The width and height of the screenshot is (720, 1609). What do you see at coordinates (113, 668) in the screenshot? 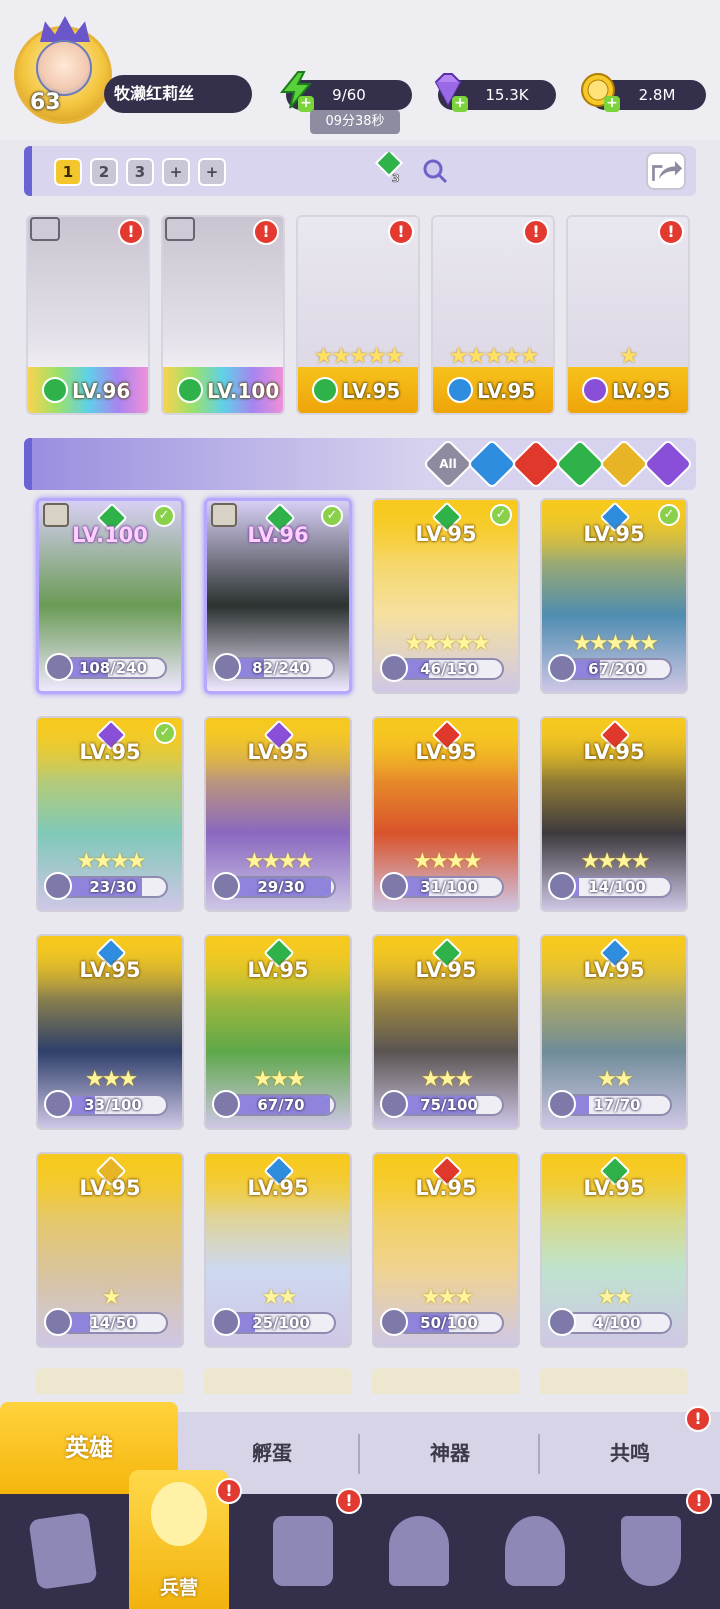
I see `shard-progress-text: 108/240` at bounding box center [113, 668].